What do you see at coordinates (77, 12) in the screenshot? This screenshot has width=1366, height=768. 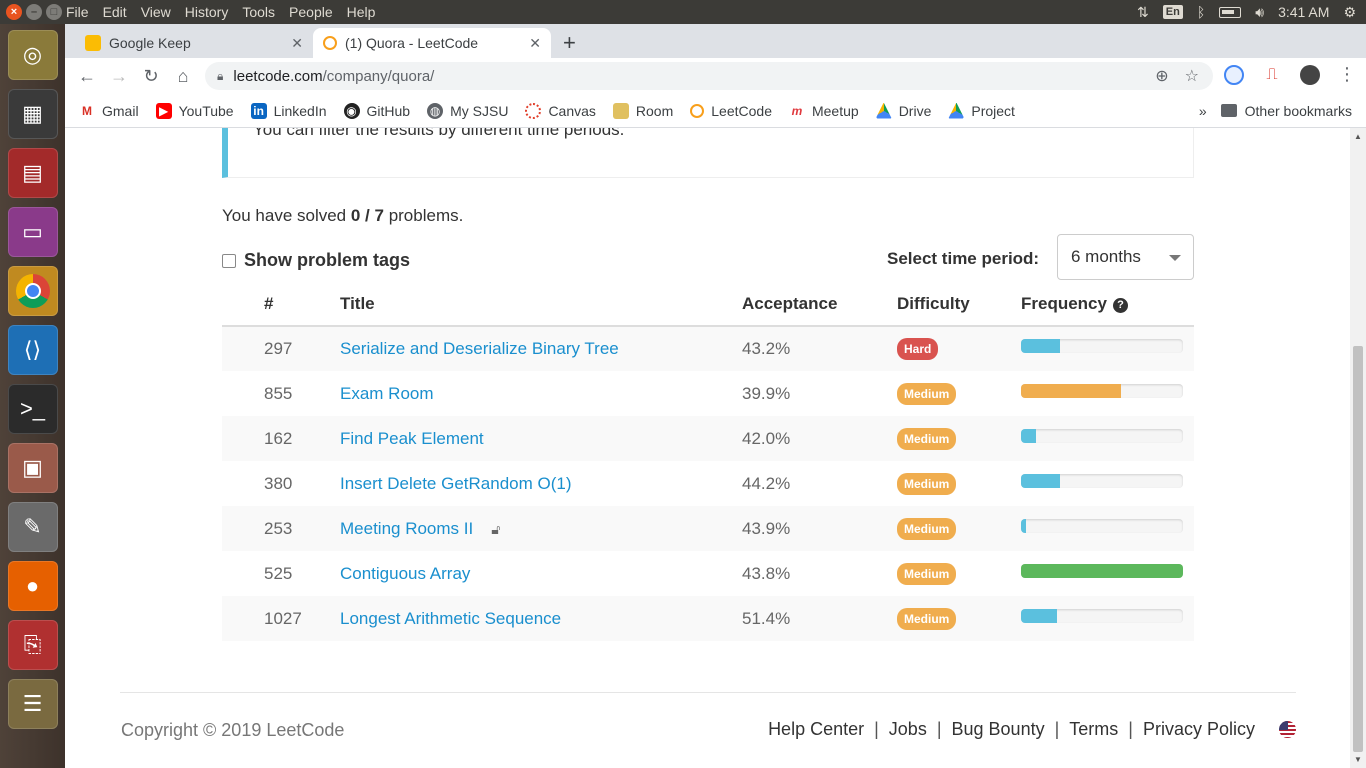 I see `menu-file: File` at bounding box center [77, 12].